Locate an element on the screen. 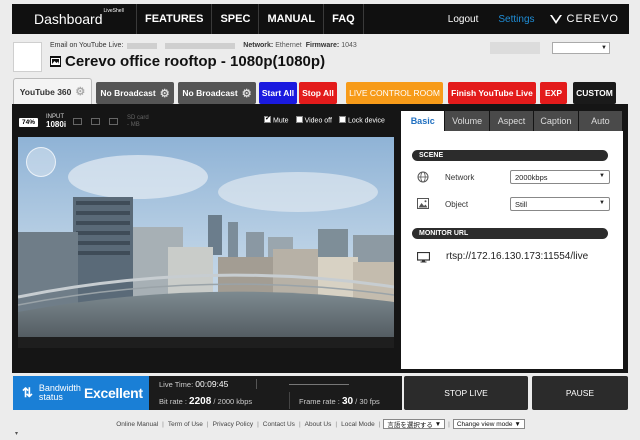  sd-card-icon is located at coordinates (114, 121).